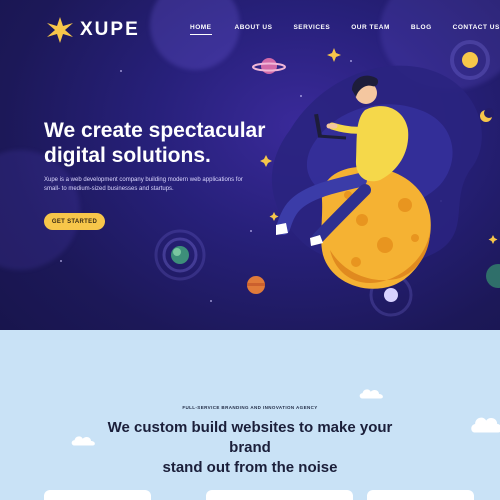  What do you see at coordinates (254, 29) in the screenshot?
I see `nav-item-about-us: ABOUT US` at bounding box center [254, 29].